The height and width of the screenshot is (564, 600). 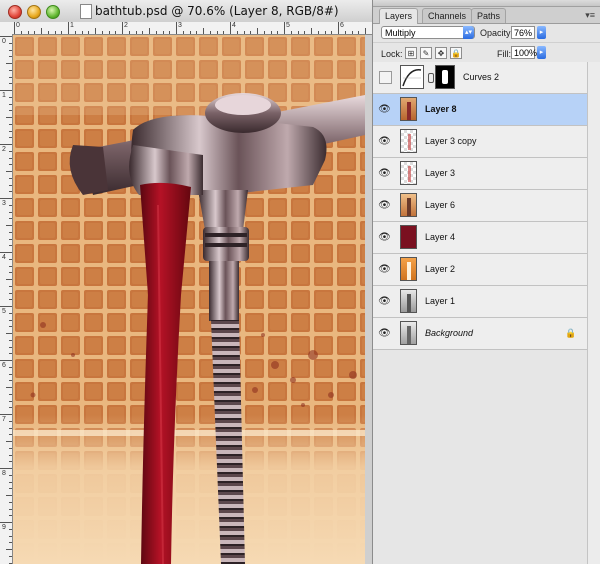 What do you see at coordinates (411, 53) in the screenshot?
I see `lock-transparency-button: ⊞` at bounding box center [411, 53].